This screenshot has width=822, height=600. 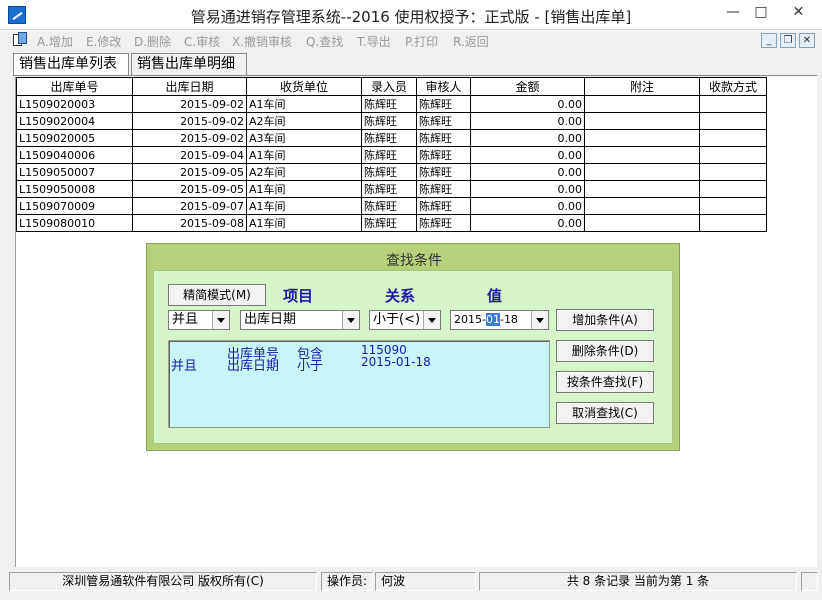 I want to click on table-cell: L1509050008, so click(x=74, y=189).